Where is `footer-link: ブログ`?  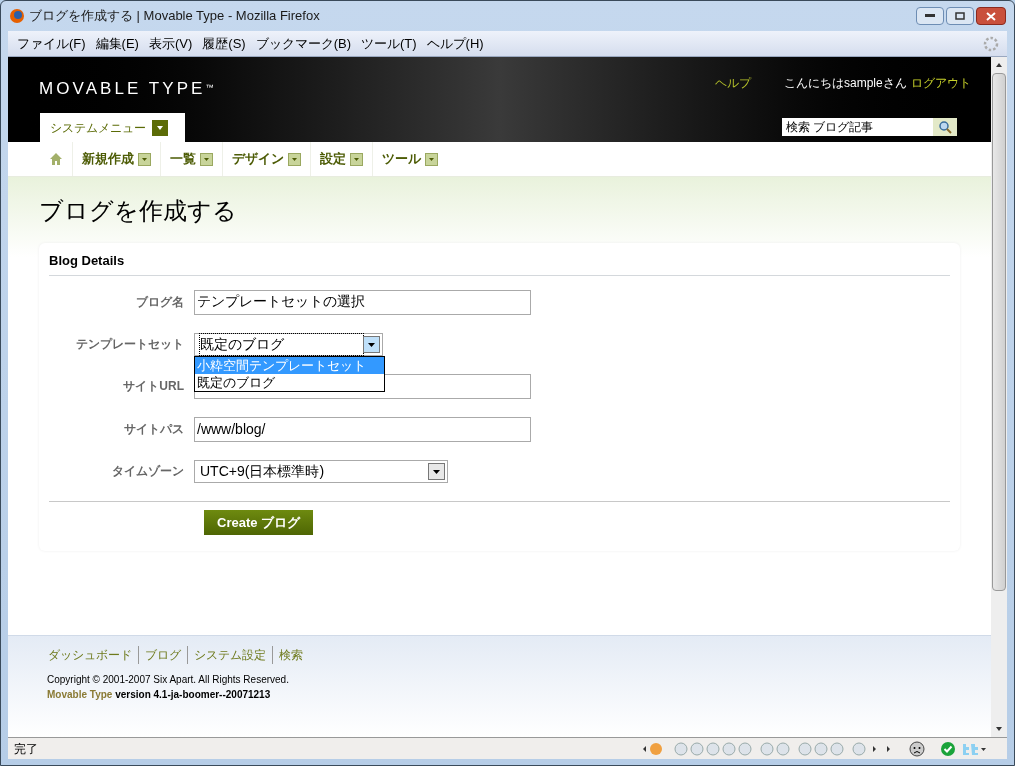
footer-link: ブログ is located at coordinates (162, 655).